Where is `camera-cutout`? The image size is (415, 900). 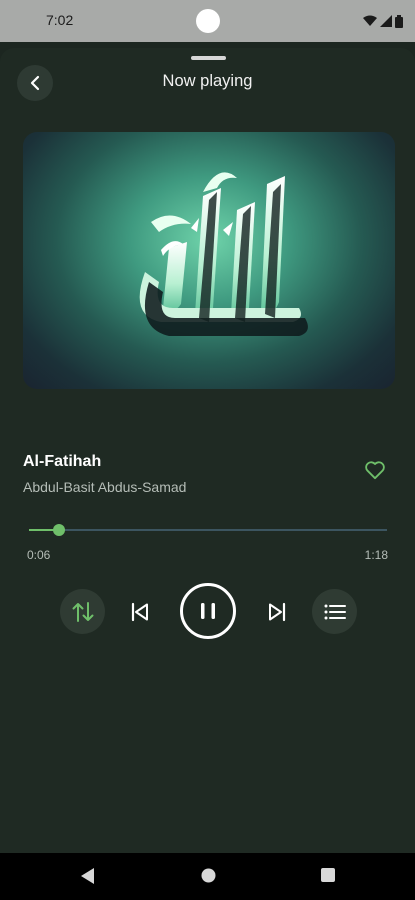 camera-cutout is located at coordinates (208, 21).